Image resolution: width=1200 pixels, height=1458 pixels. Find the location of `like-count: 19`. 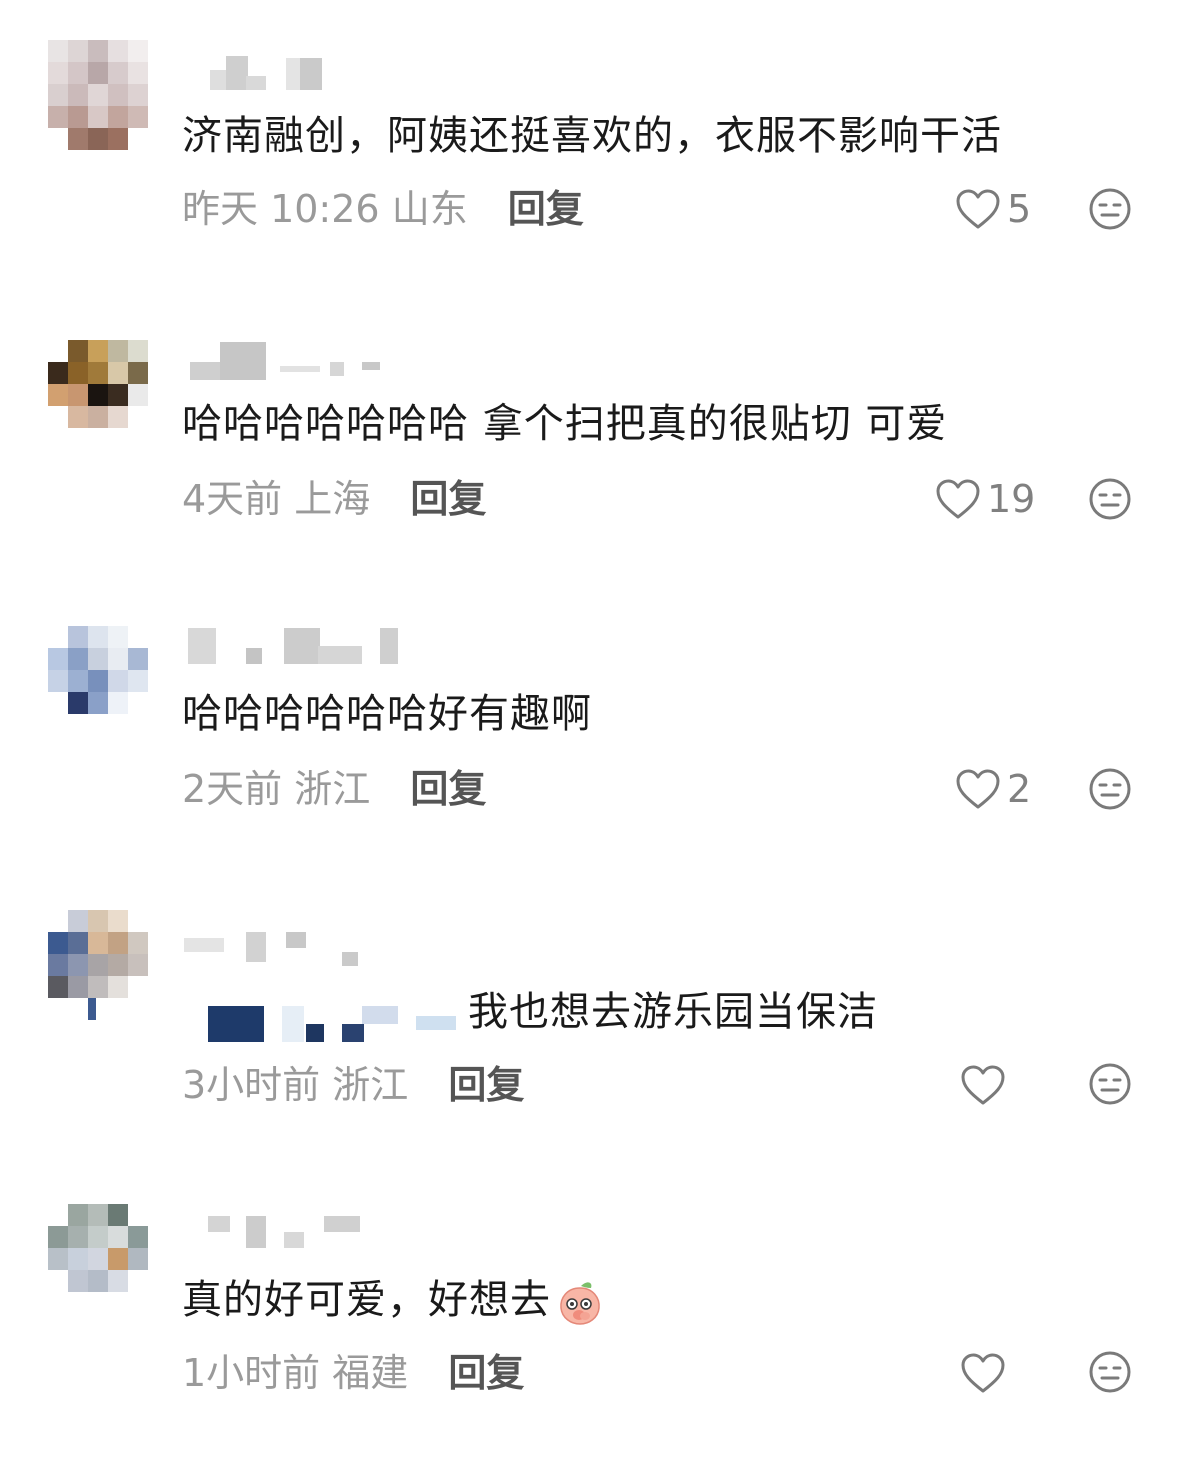

like-count: 19 is located at coordinates (1011, 499).